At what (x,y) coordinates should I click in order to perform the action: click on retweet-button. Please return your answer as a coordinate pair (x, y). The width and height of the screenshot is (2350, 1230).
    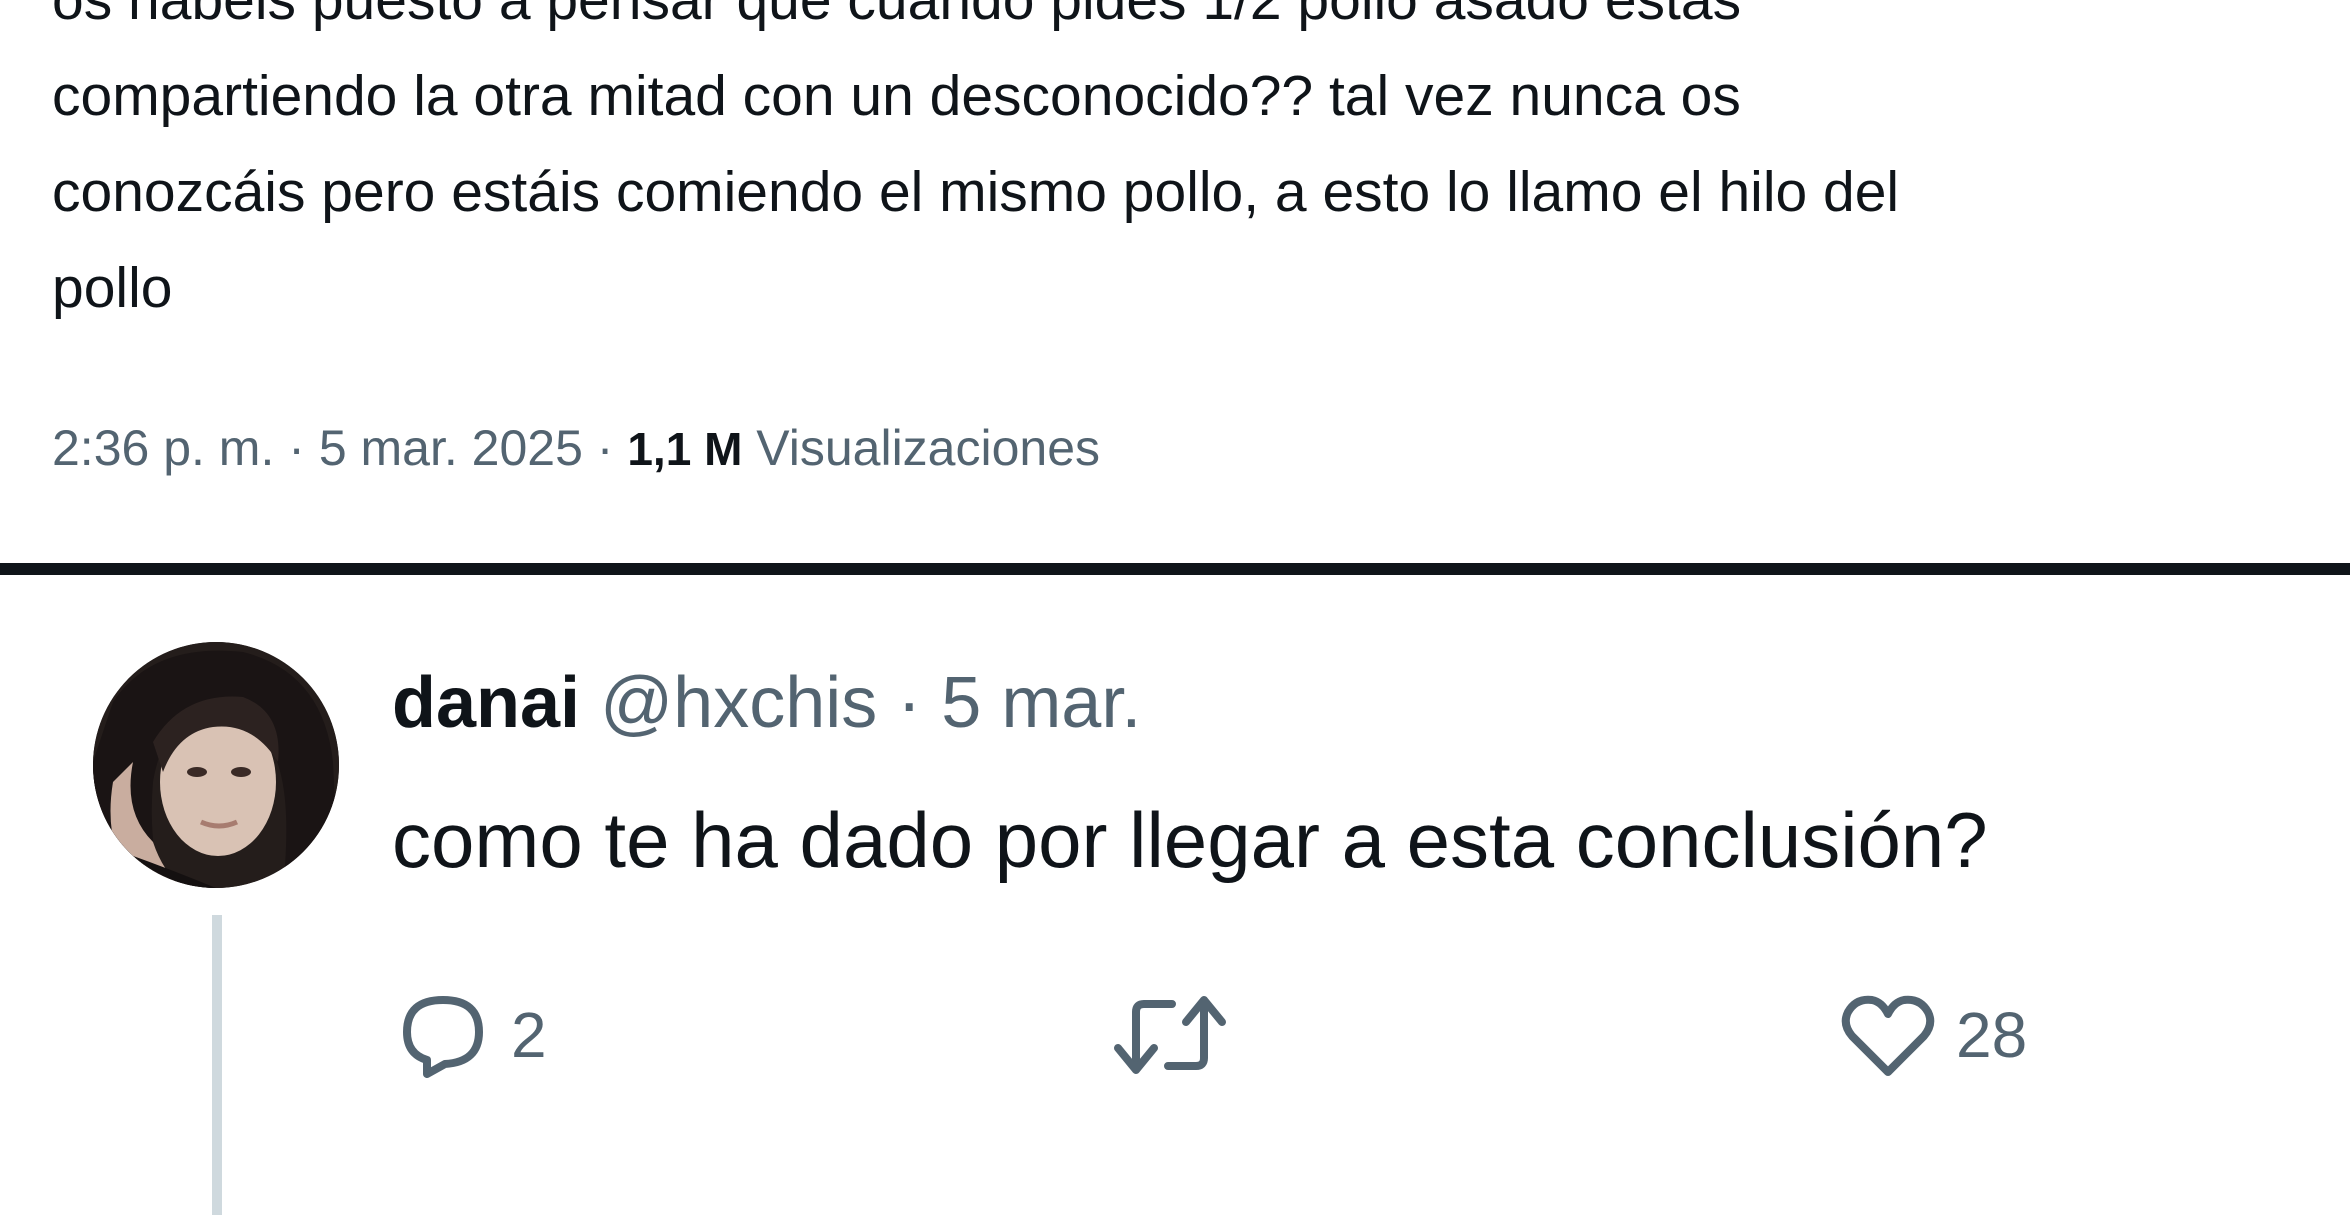
    Looking at the image, I should click on (1179, 1035).